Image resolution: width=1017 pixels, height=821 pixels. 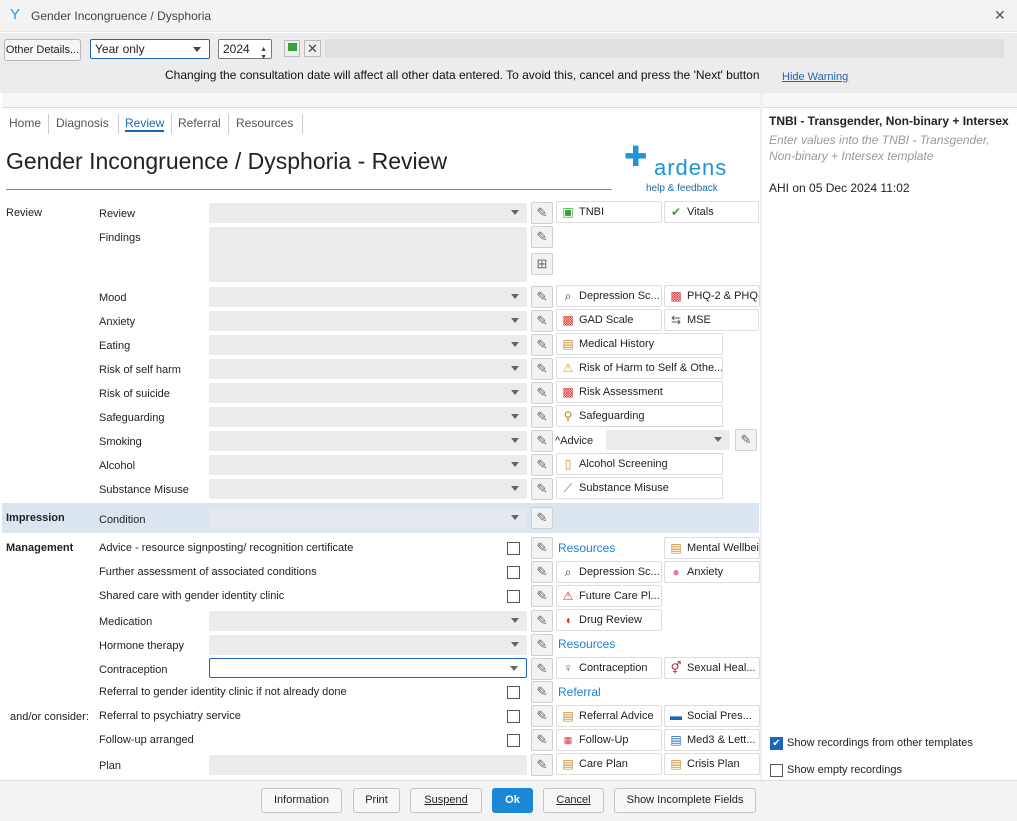 What do you see at coordinates (711, 320) in the screenshot?
I see `mse-button: ⇆ MSE` at bounding box center [711, 320].